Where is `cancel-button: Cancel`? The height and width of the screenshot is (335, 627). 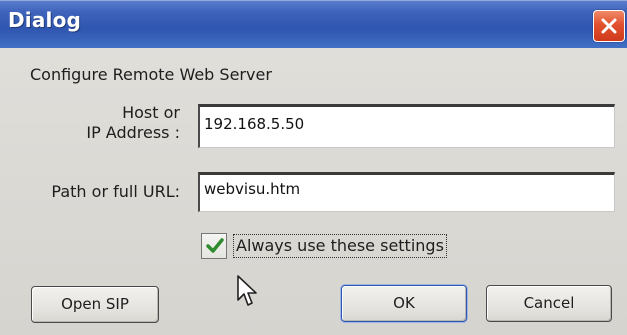 cancel-button: Cancel is located at coordinates (549, 303).